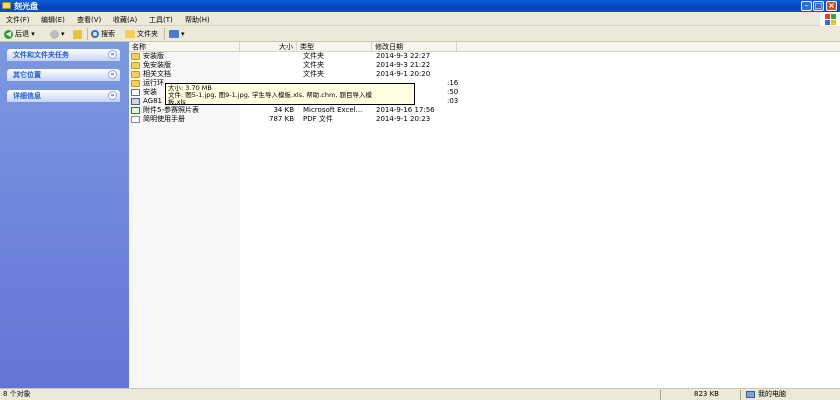  What do you see at coordinates (135, 92) in the screenshot?
I see `document-icon` at bounding box center [135, 92].